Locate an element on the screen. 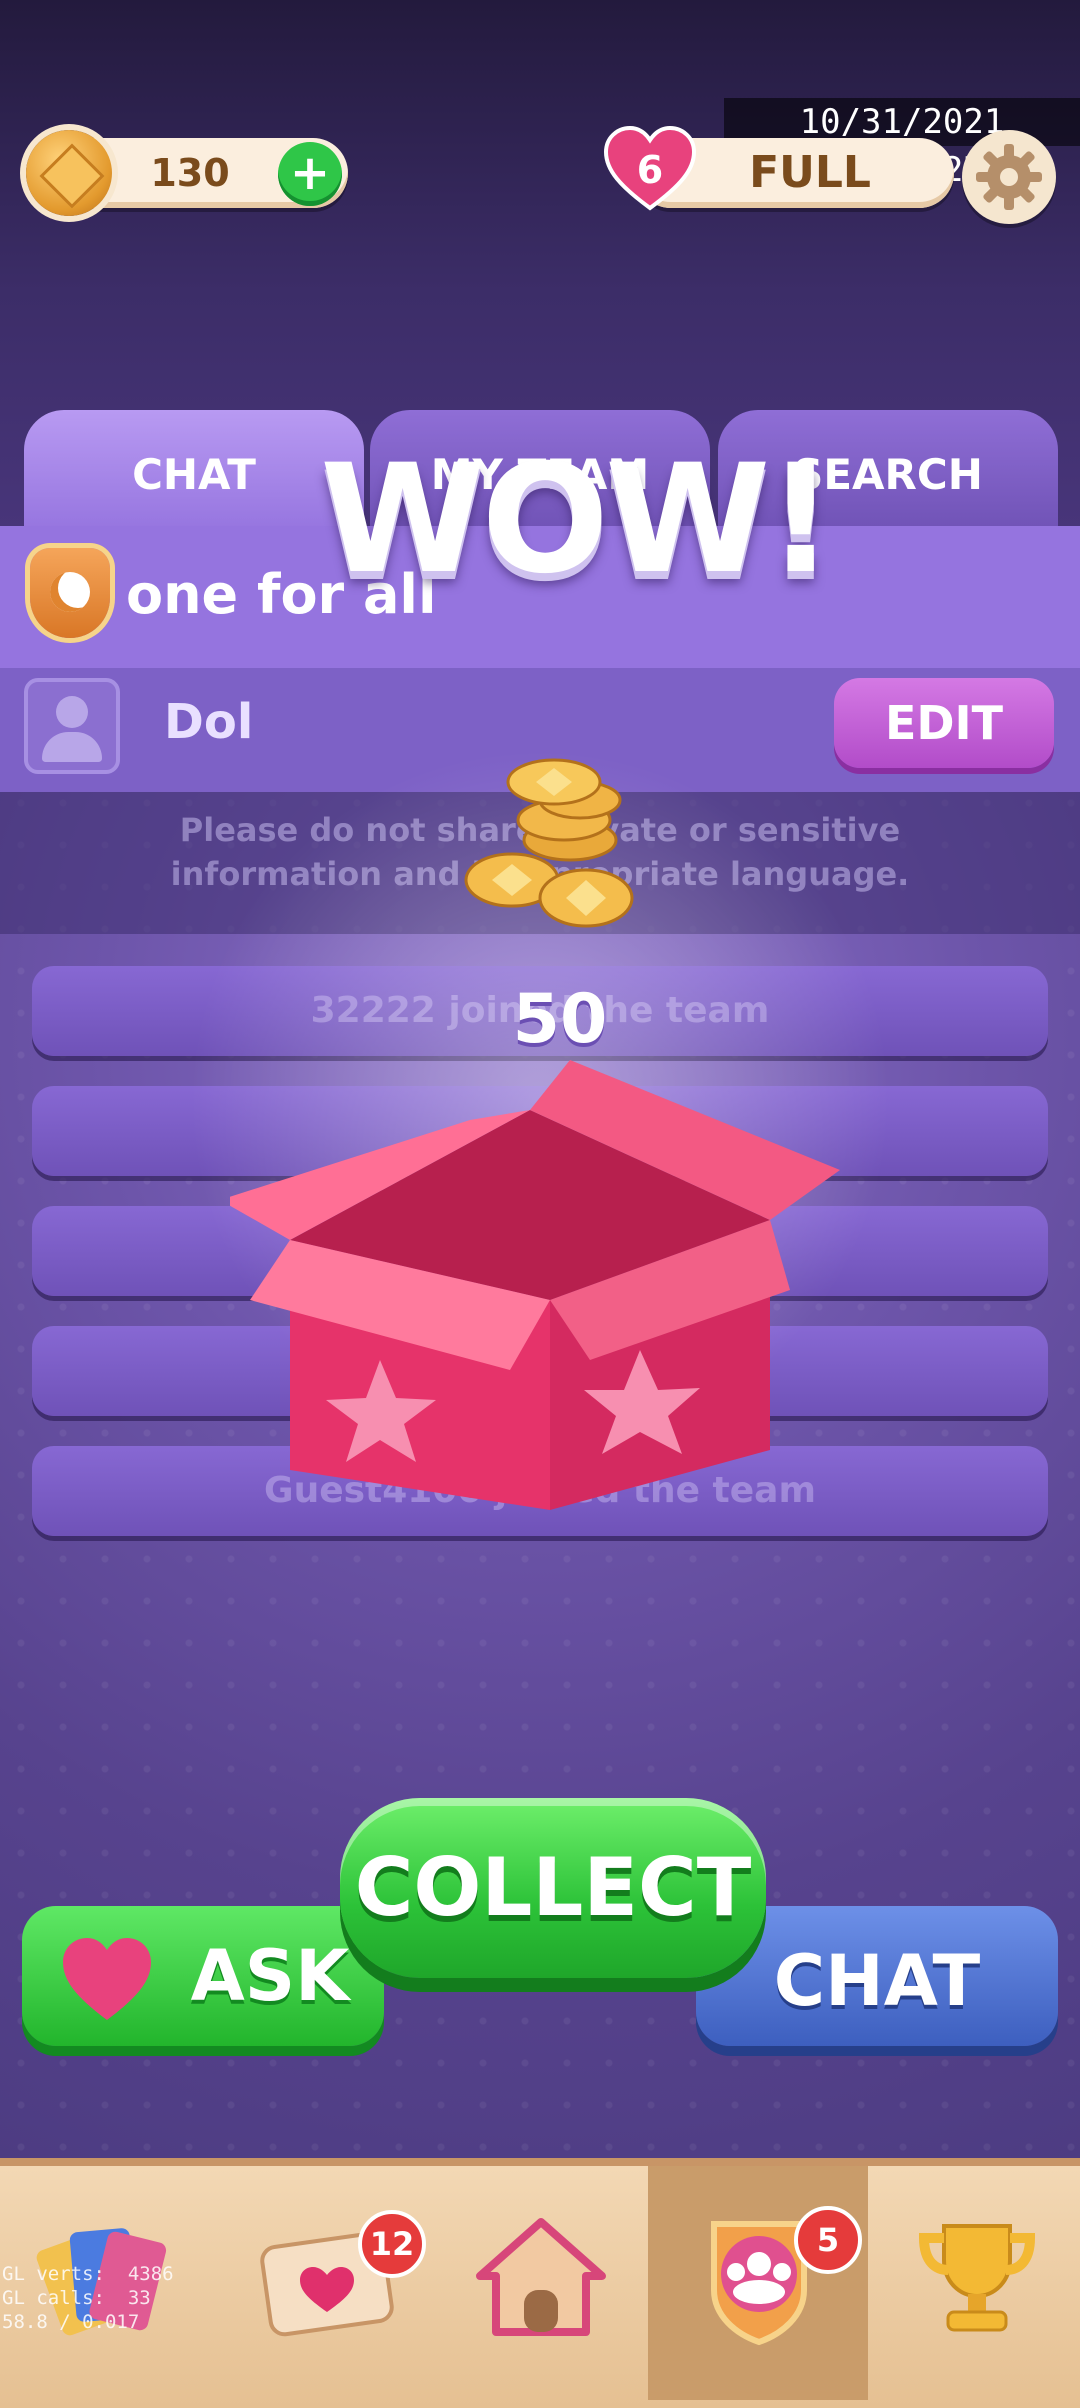 The height and width of the screenshot is (2408, 1080). coin-stack-icon is located at coordinates (549, 843).